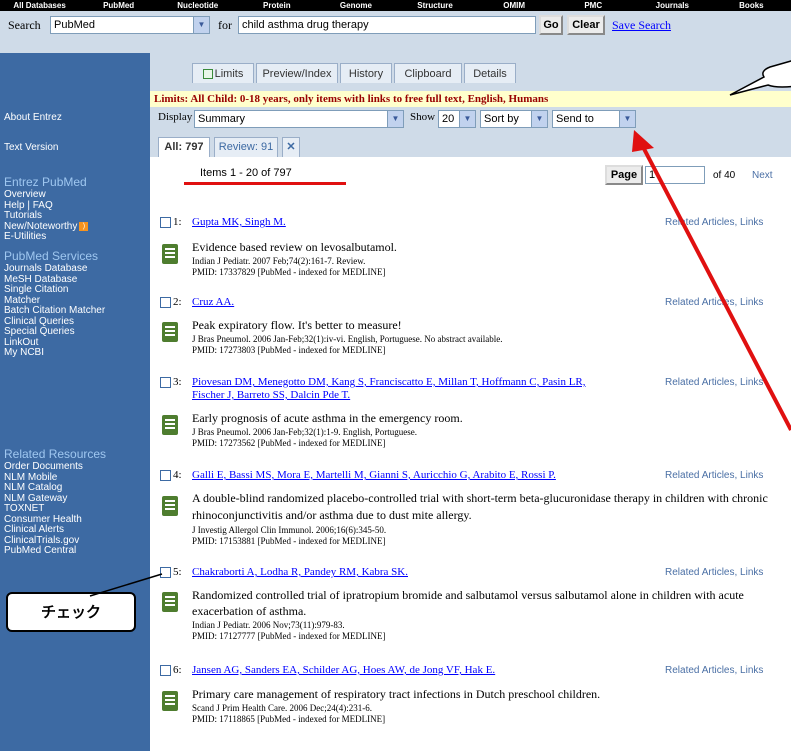  I want to click on sidebar-item-batch-citation: Batch Citation Matcher, so click(54, 311).